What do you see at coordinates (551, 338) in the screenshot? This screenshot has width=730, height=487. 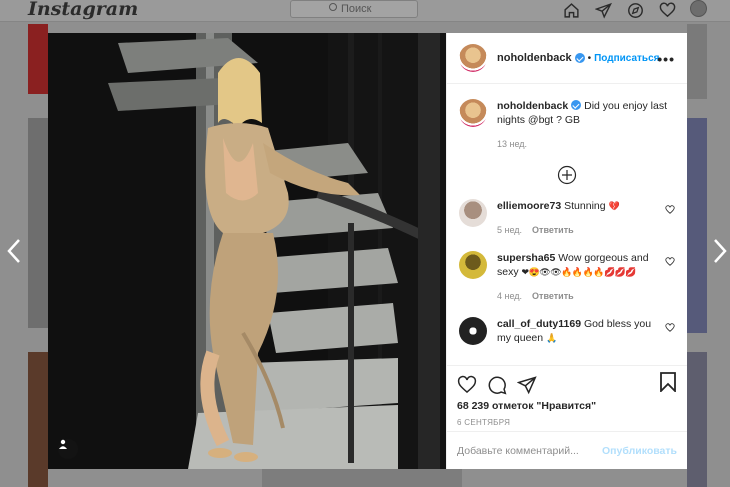 I see `comment-emoji: 🙏` at bounding box center [551, 338].